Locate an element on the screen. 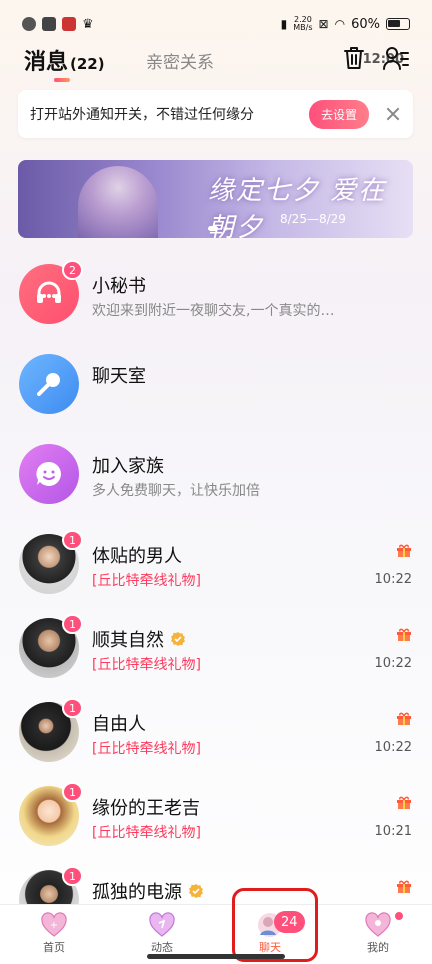 The width and height of the screenshot is (432, 964). conversation-name-text: 孤独的电源 is located at coordinates (137, 892).